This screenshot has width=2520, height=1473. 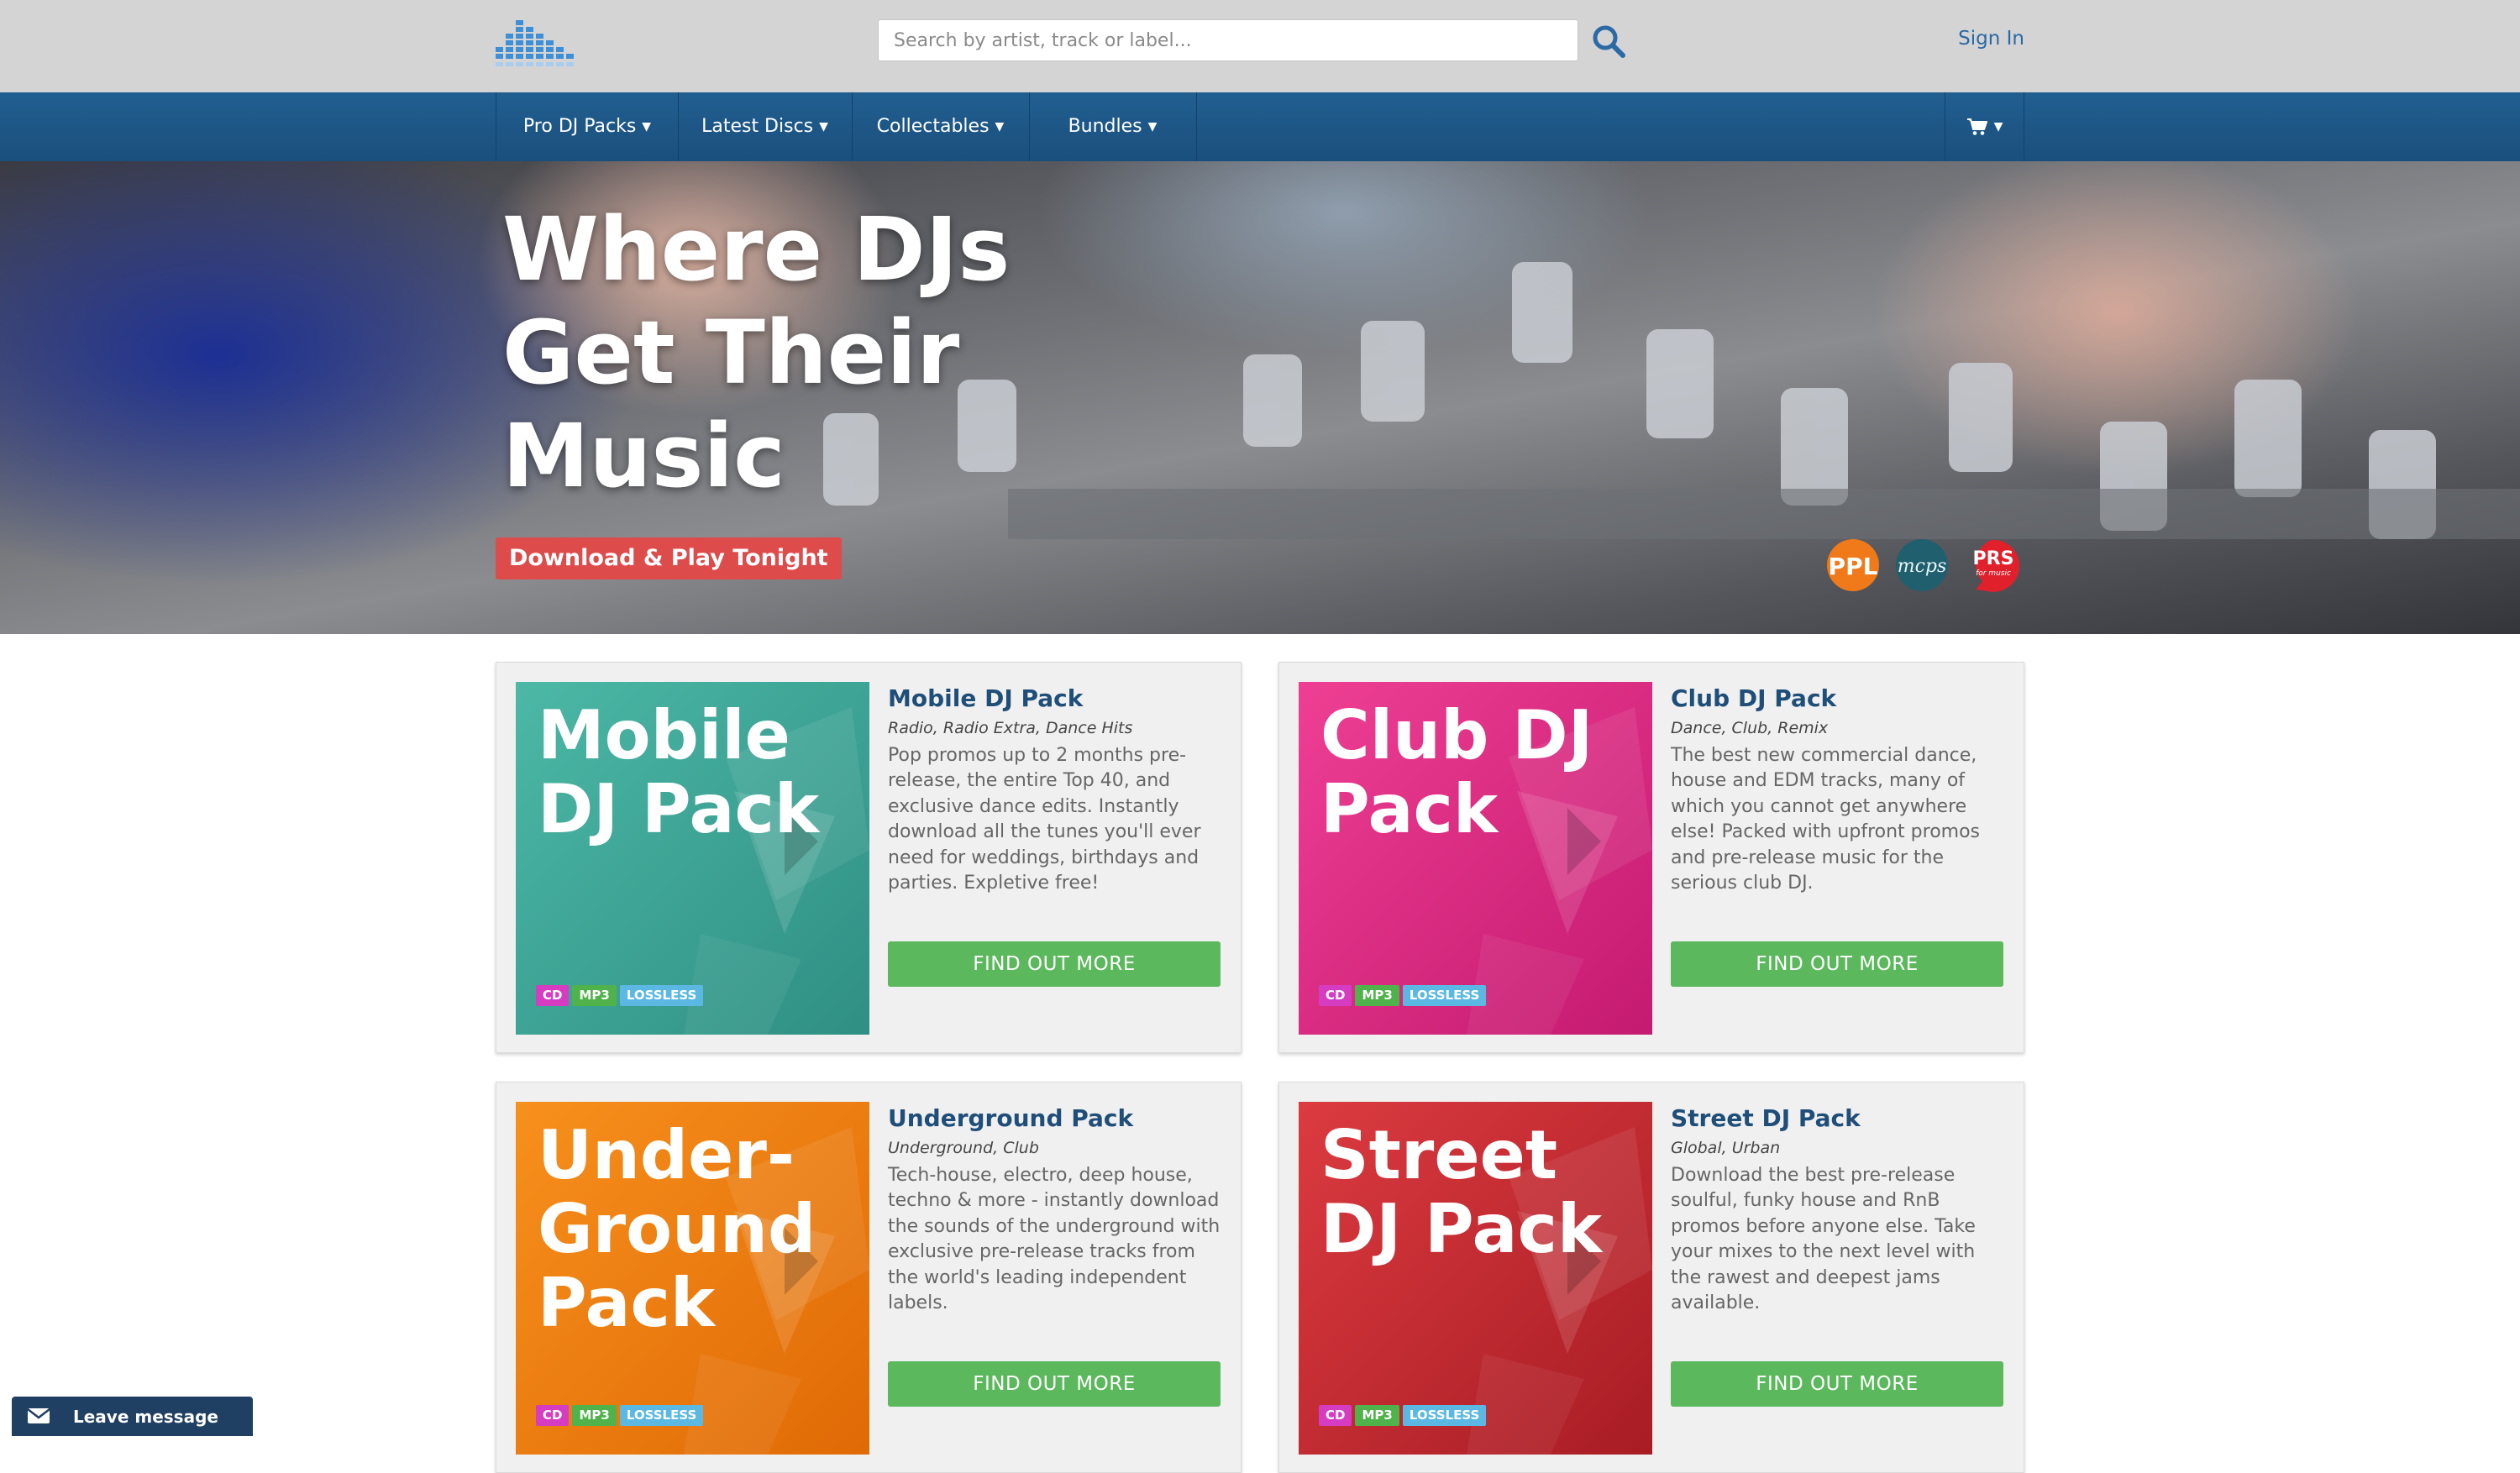 I want to click on card-genres: Global, Urban, so click(x=1726, y=1148).